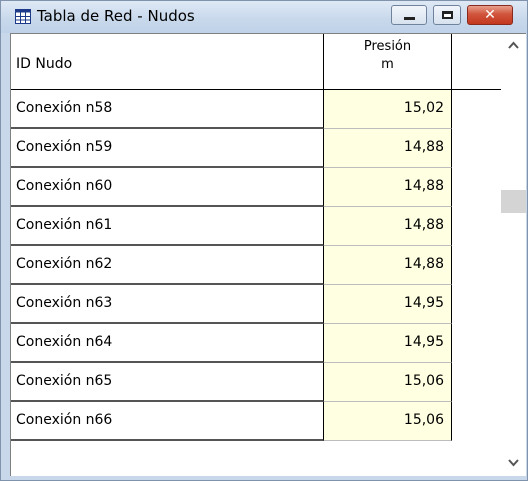 The width and height of the screenshot is (528, 481). What do you see at coordinates (388, 109) in the screenshot?
I see `presion-cell: 15,02` at bounding box center [388, 109].